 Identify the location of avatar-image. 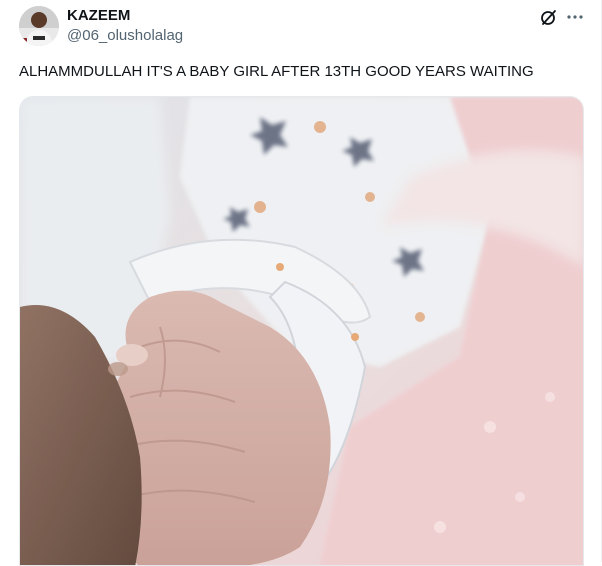
(39, 26).